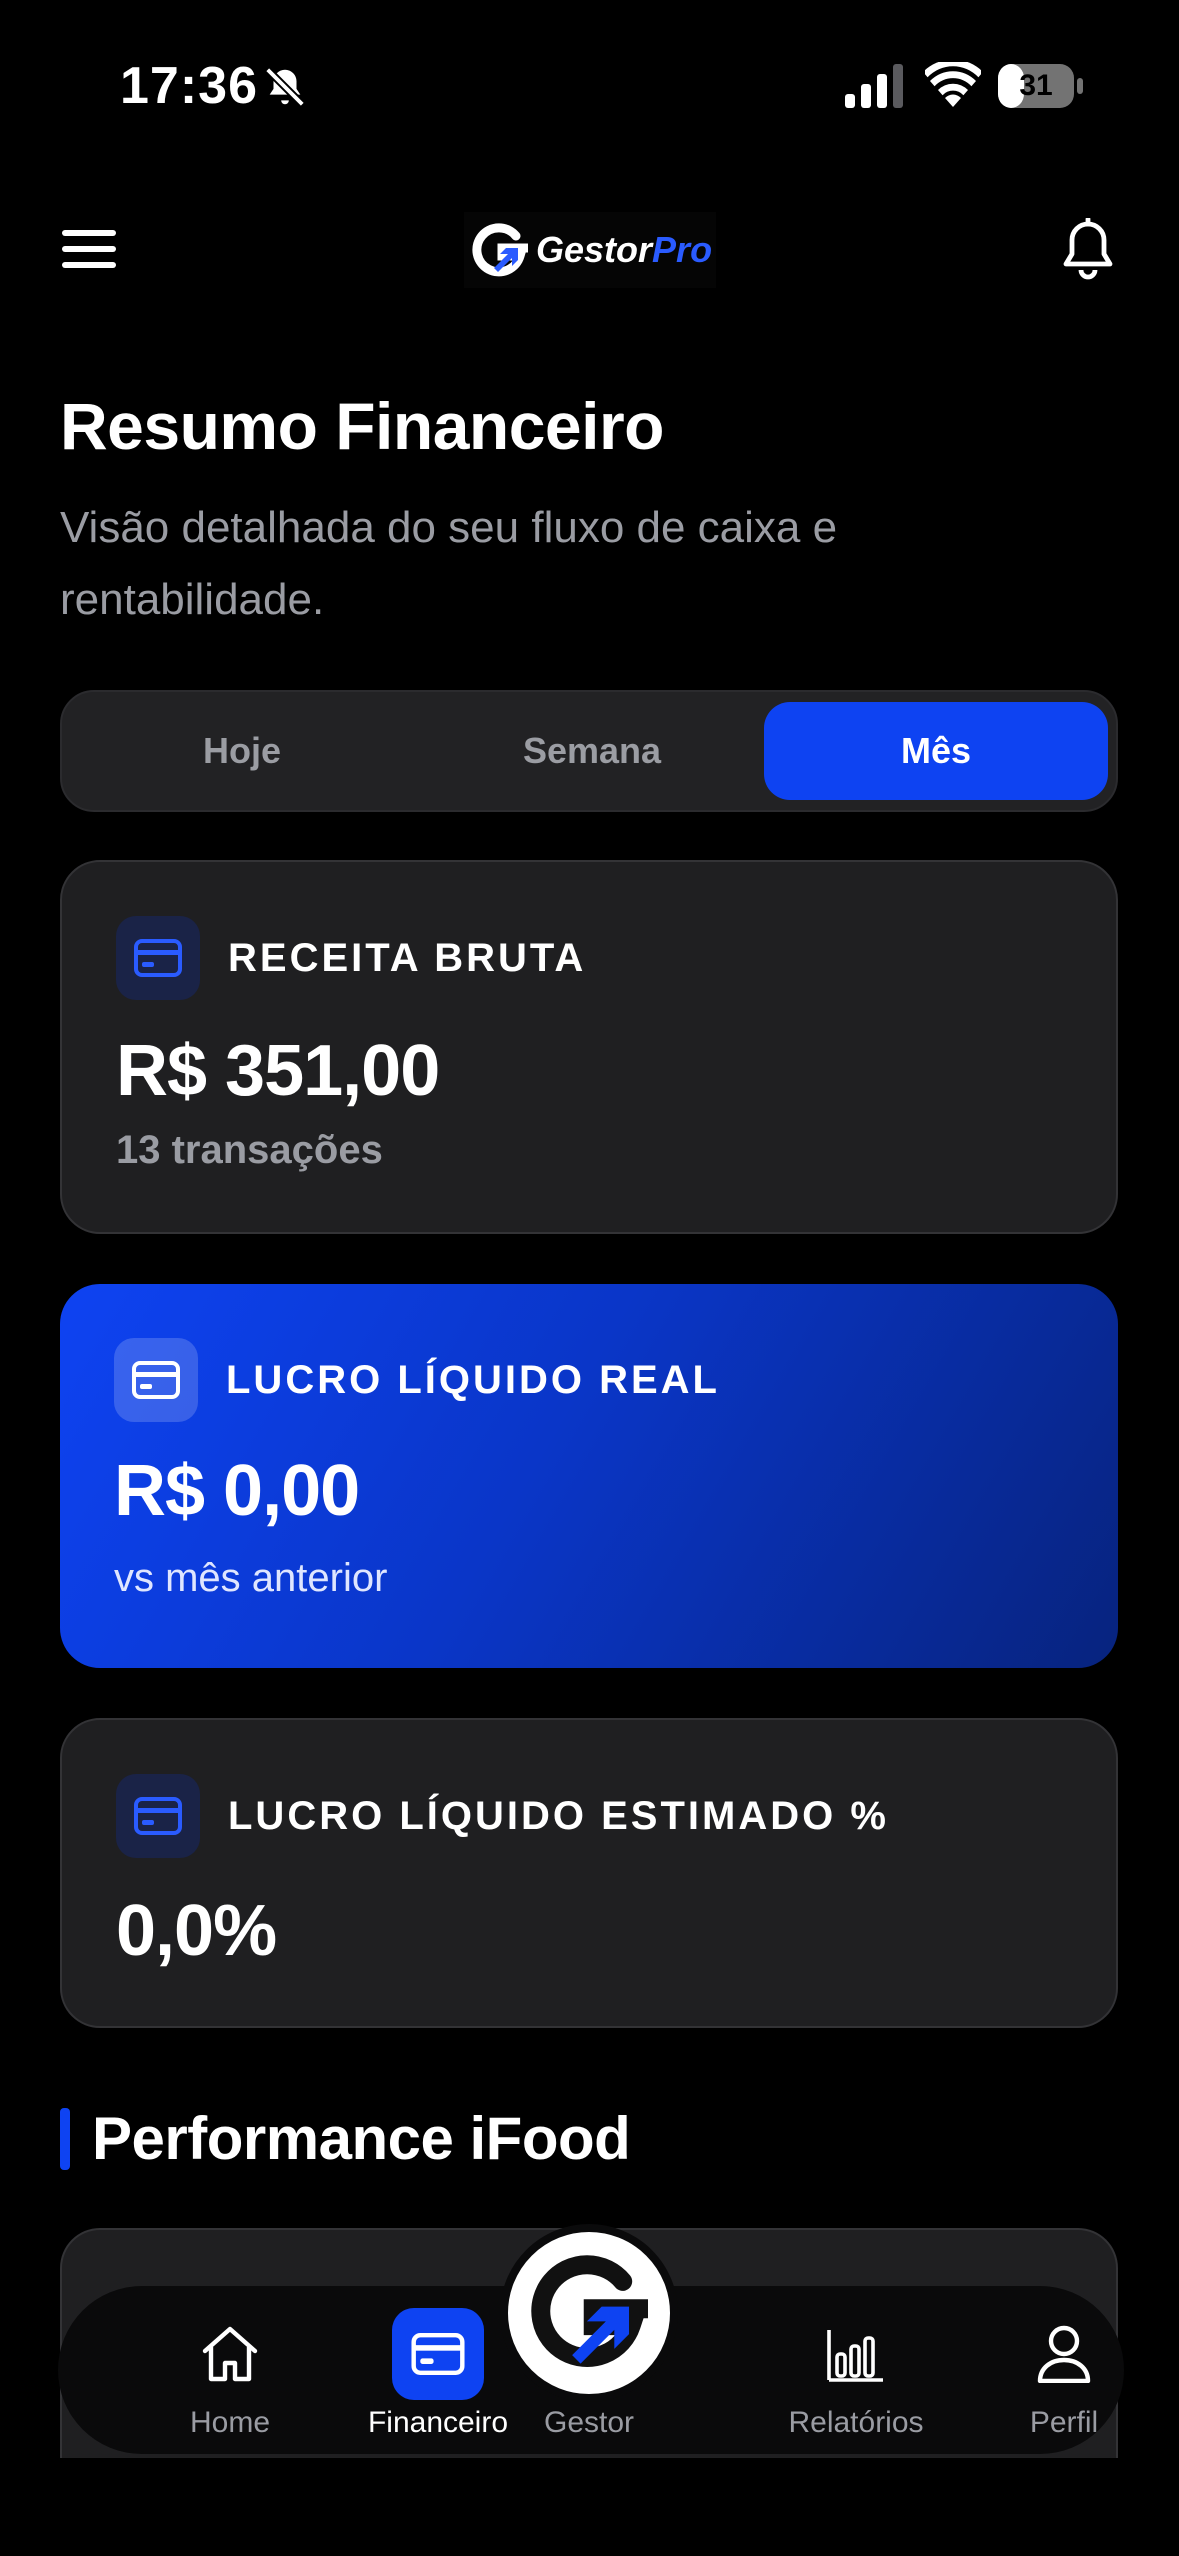 This screenshot has height=2556, width=1179. I want to click on card-value: 0,0%, so click(196, 1931).